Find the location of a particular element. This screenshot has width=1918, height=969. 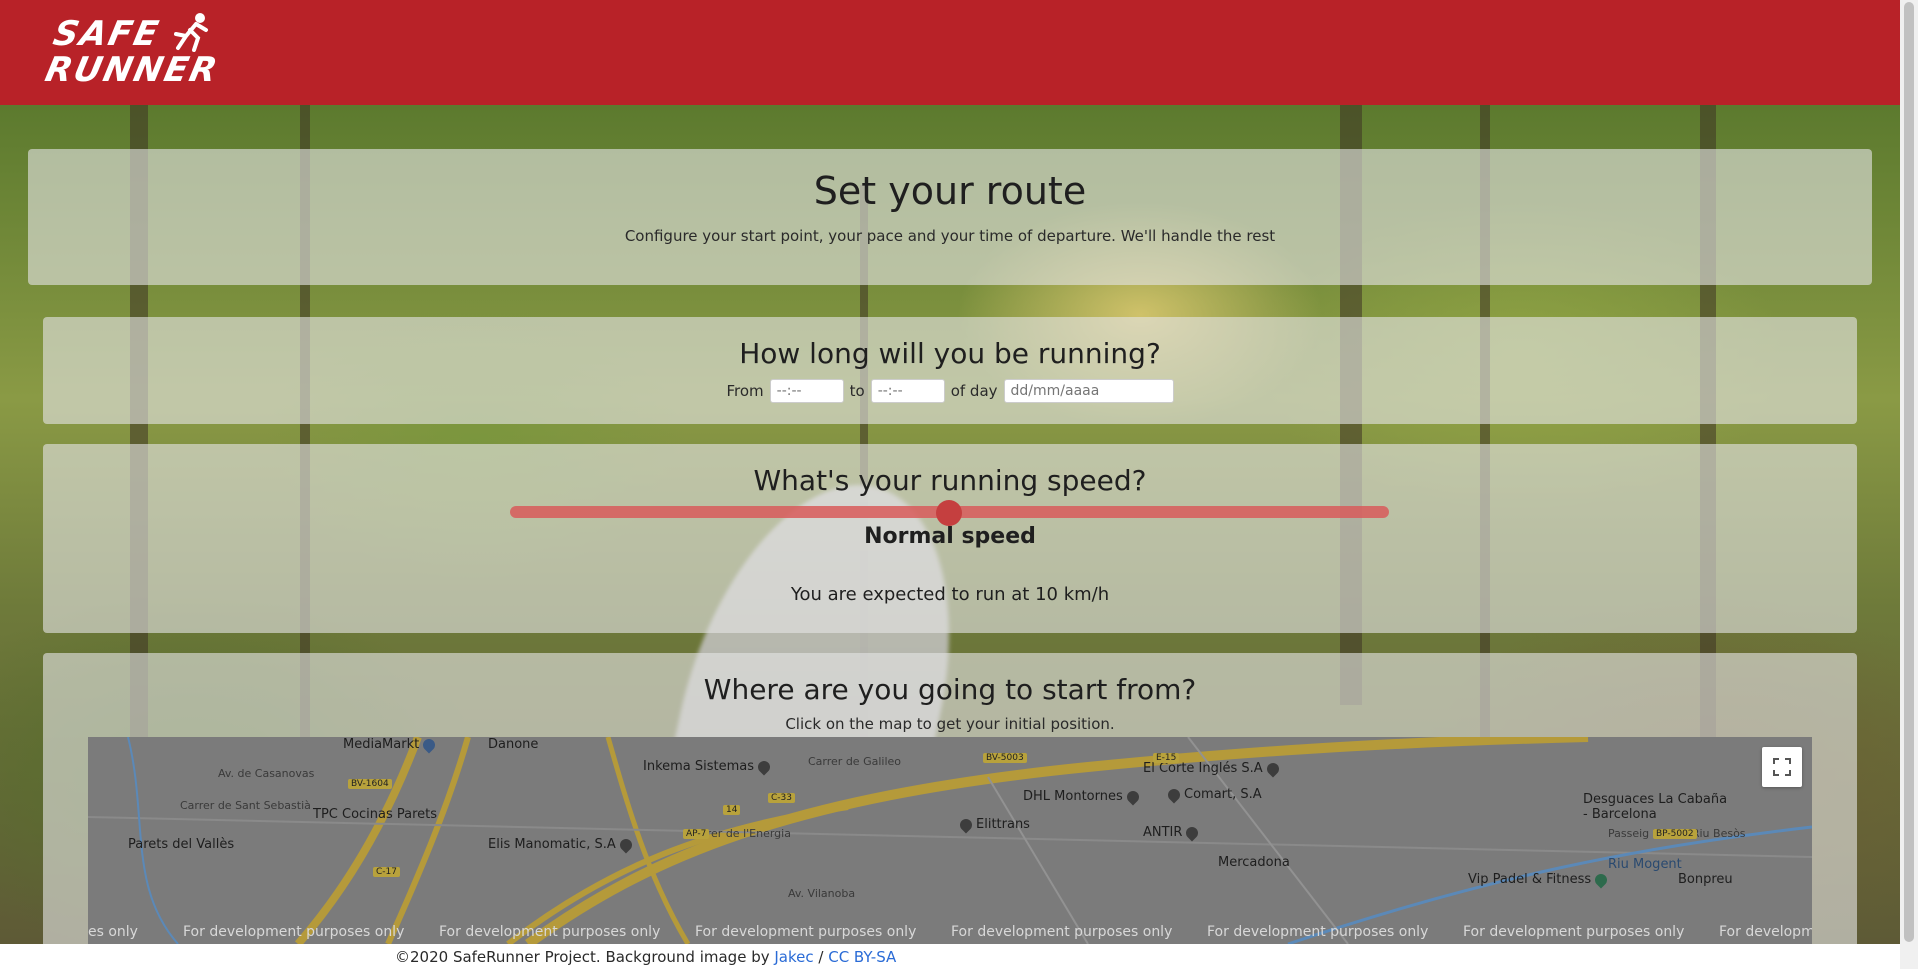

saferunner-logo: SAFE RUNNER is located at coordinates (132, 52).